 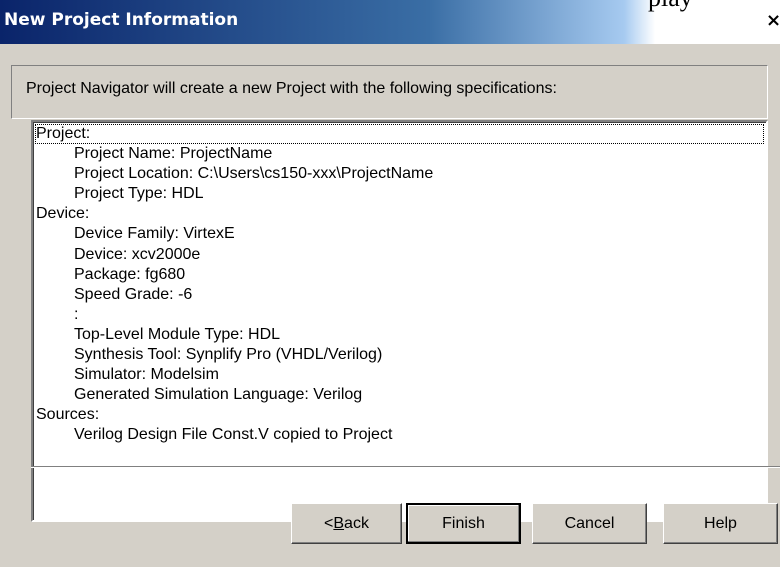 What do you see at coordinates (356, 523) in the screenshot?
I see `back-button-rest: ack` at bounding box center [356, 523].